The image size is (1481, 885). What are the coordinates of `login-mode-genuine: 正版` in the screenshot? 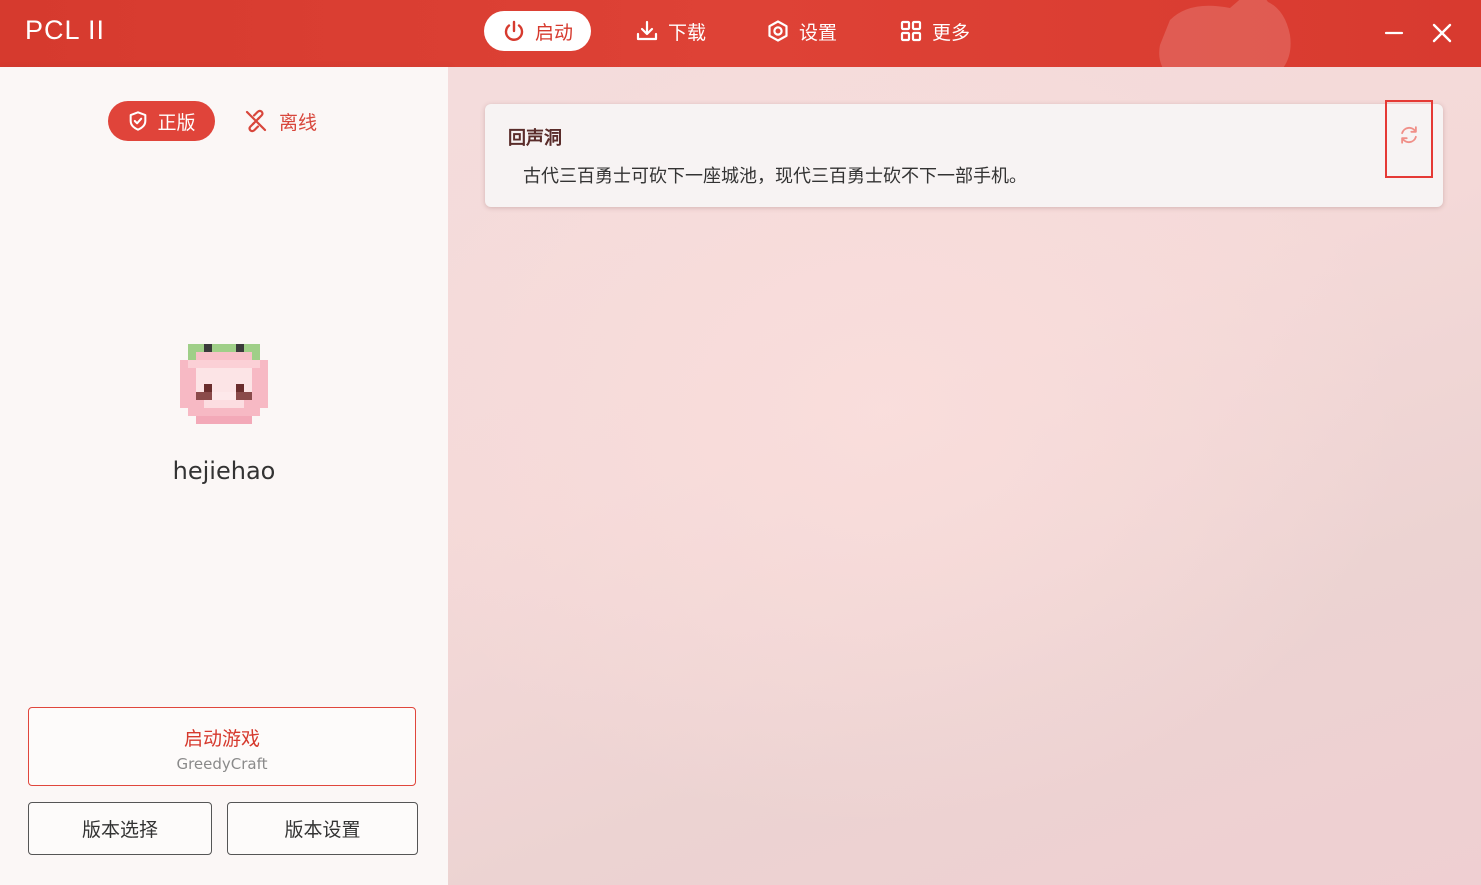 It's located at (161, 121).